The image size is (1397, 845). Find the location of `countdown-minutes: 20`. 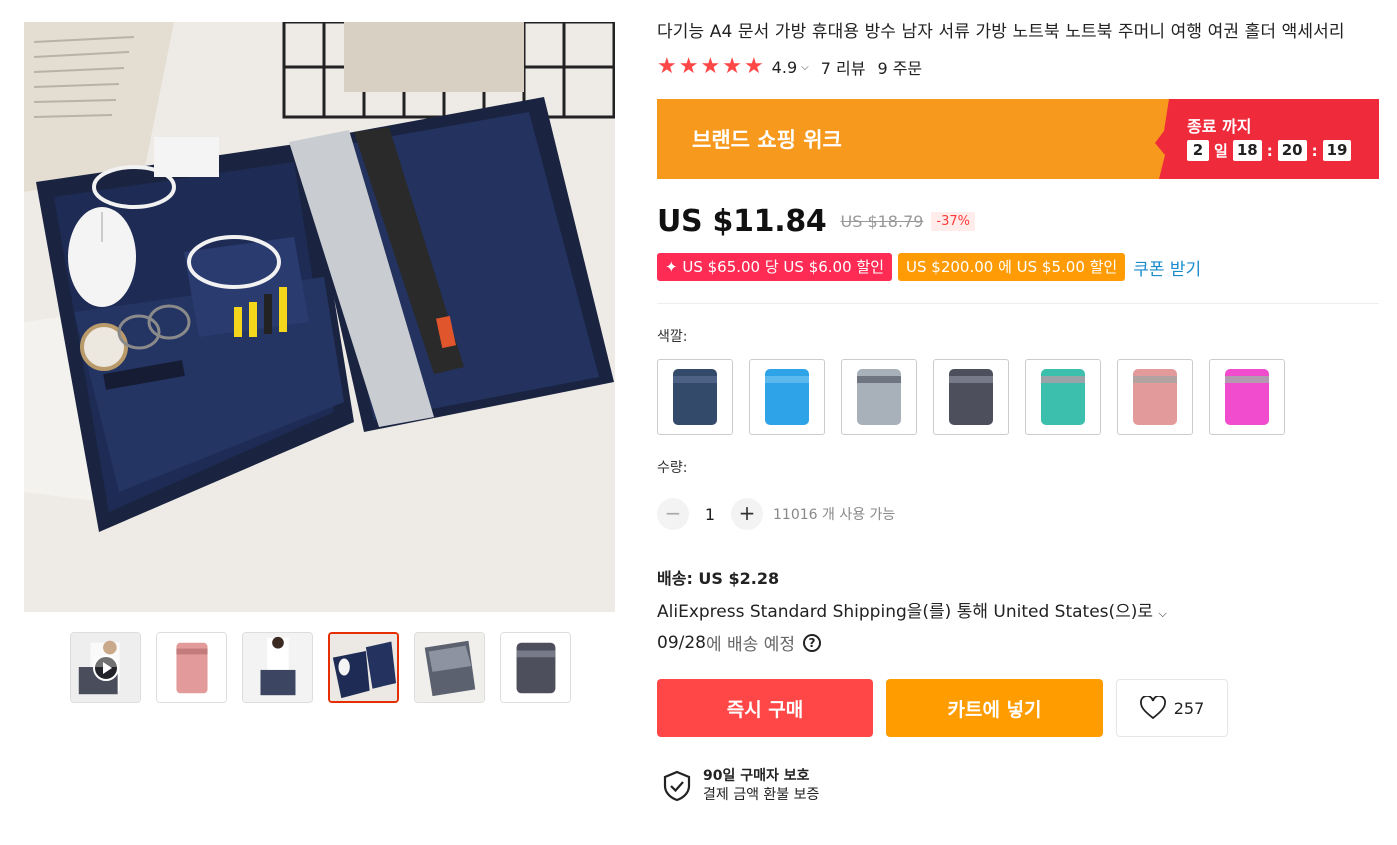

countdown-minutes: 20 is located at coordinates (1292, 150).